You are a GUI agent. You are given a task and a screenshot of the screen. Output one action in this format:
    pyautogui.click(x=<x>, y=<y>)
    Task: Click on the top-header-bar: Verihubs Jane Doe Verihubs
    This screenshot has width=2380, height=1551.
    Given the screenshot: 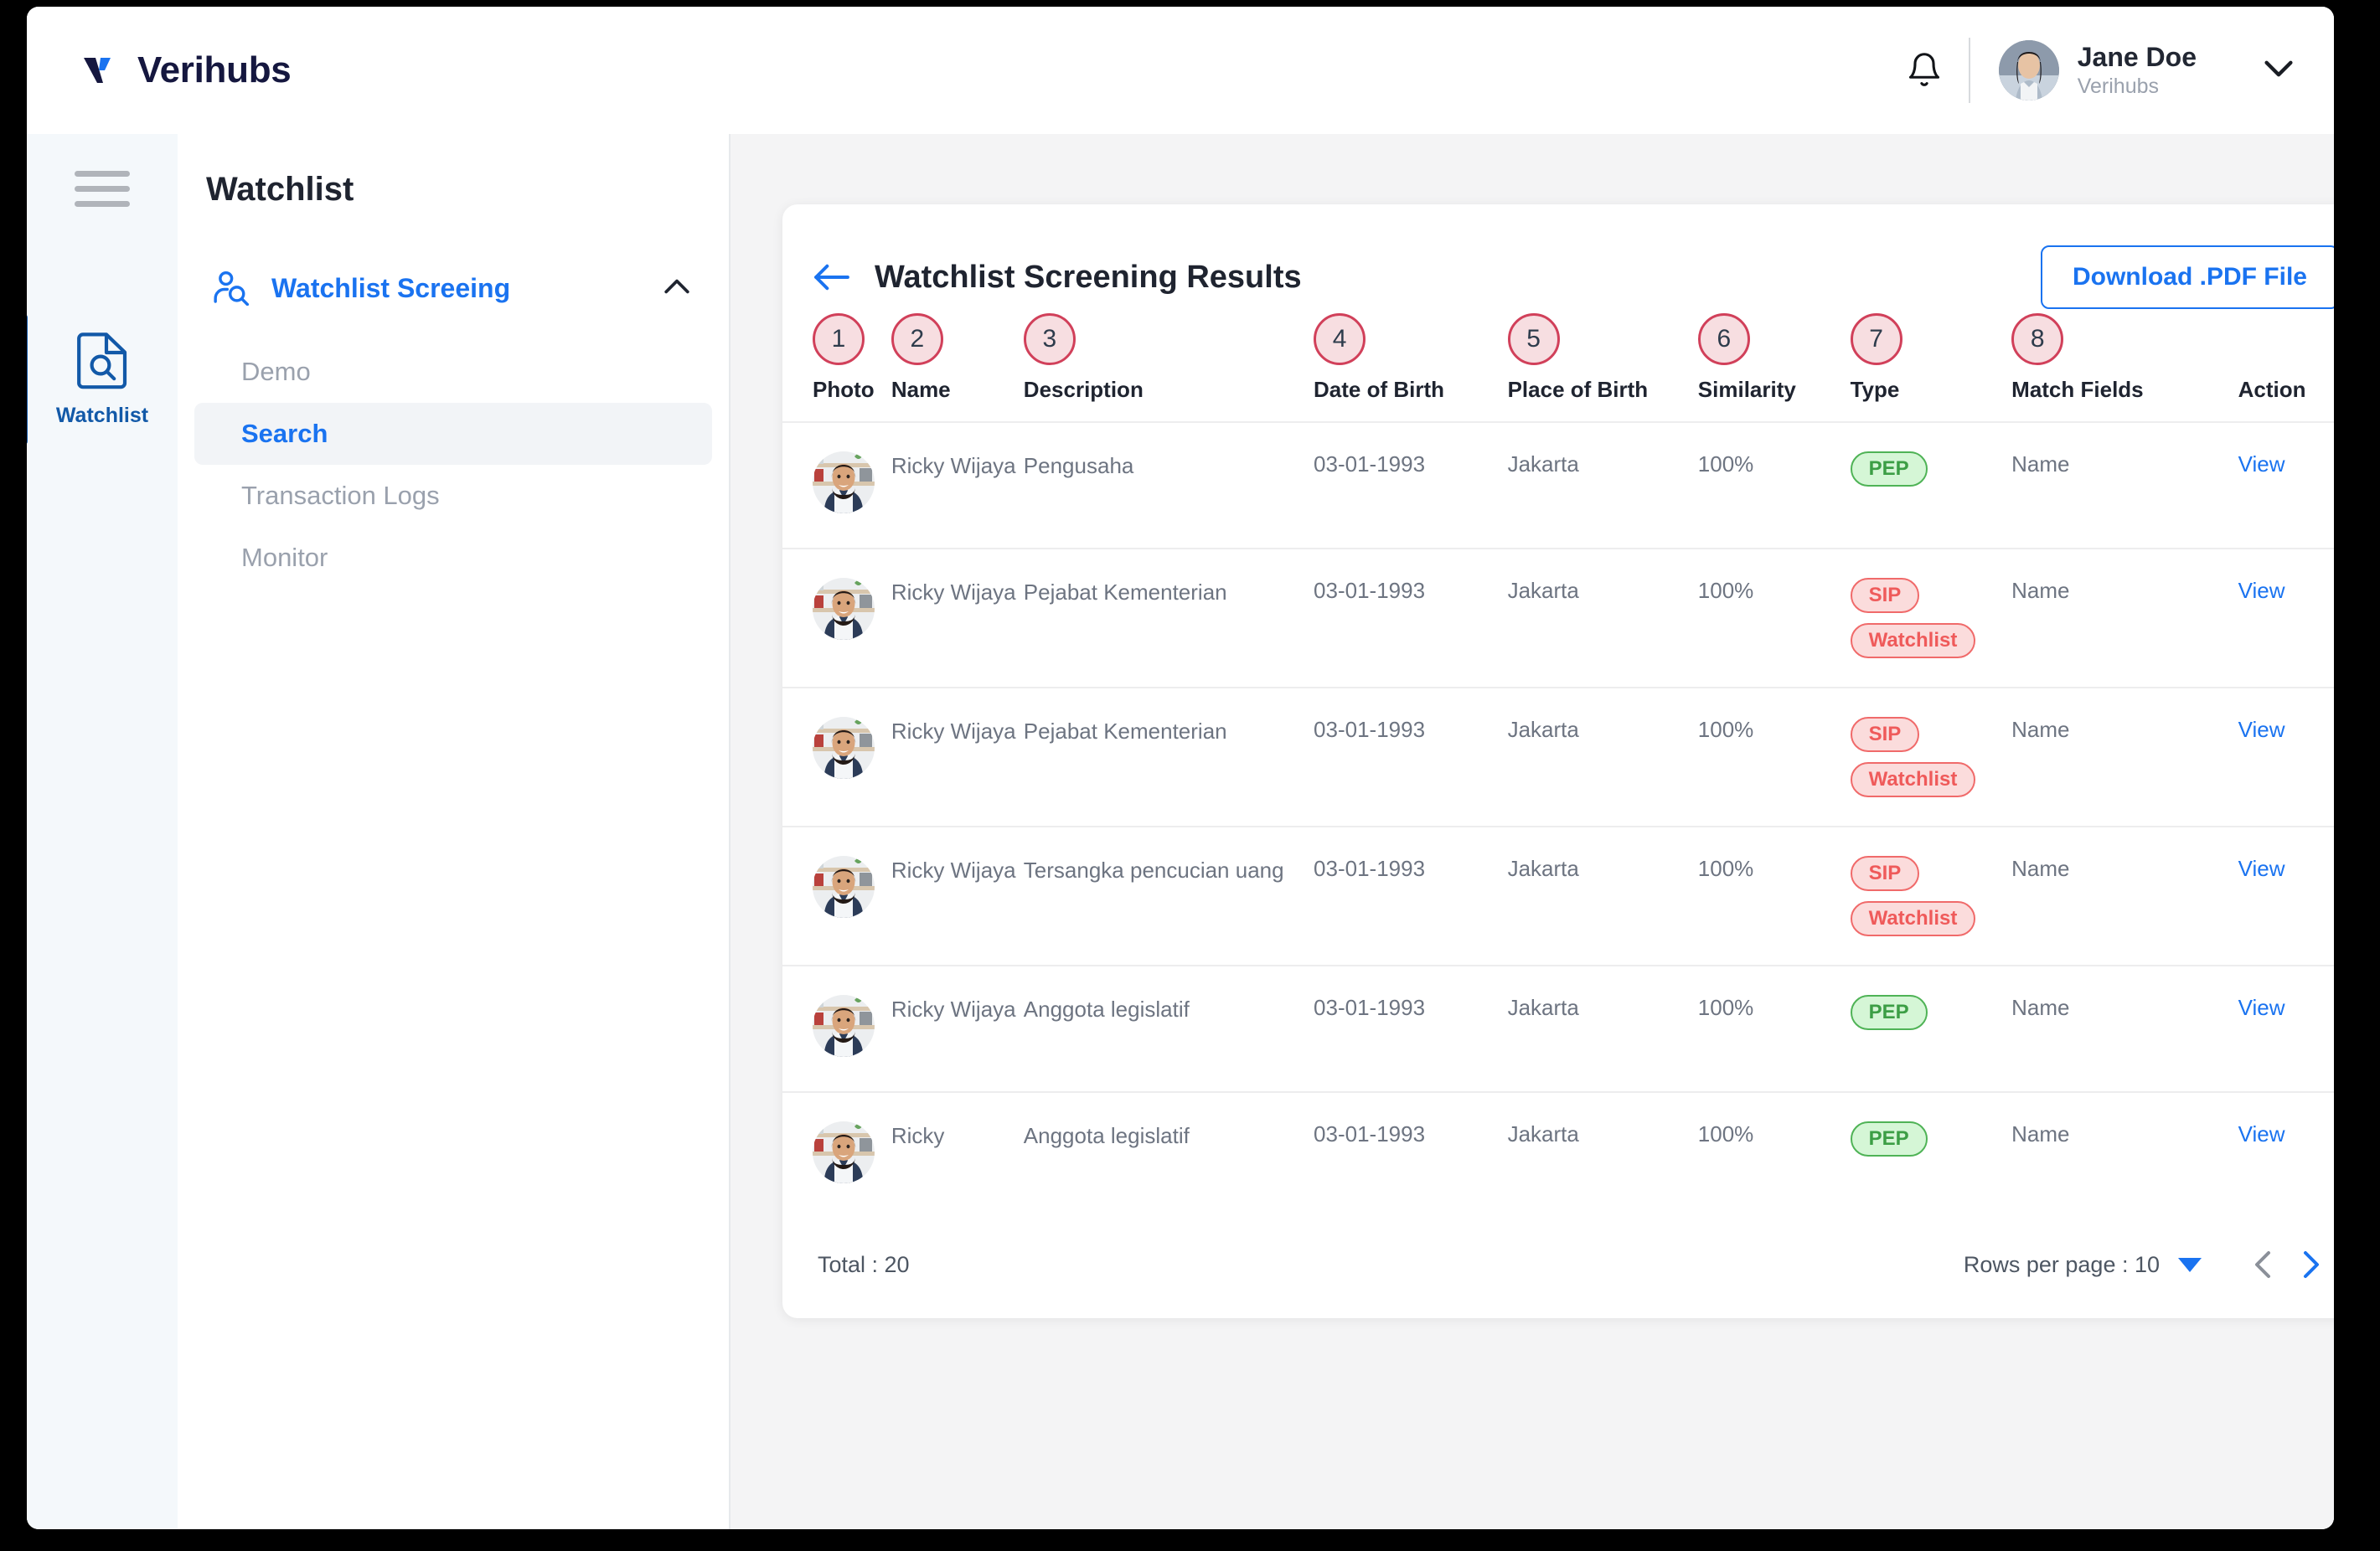 What is the action you would take?
    pyautogui.click(x=1180, y=70)
    